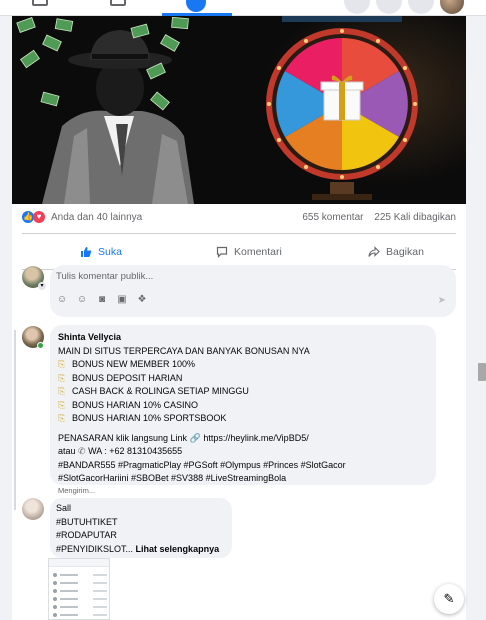  Describe the element at coordinates (243, 365) in the screenshot. I see `bonus-item: ⎘ BONUS NEW MEMBER 100%` at that location.